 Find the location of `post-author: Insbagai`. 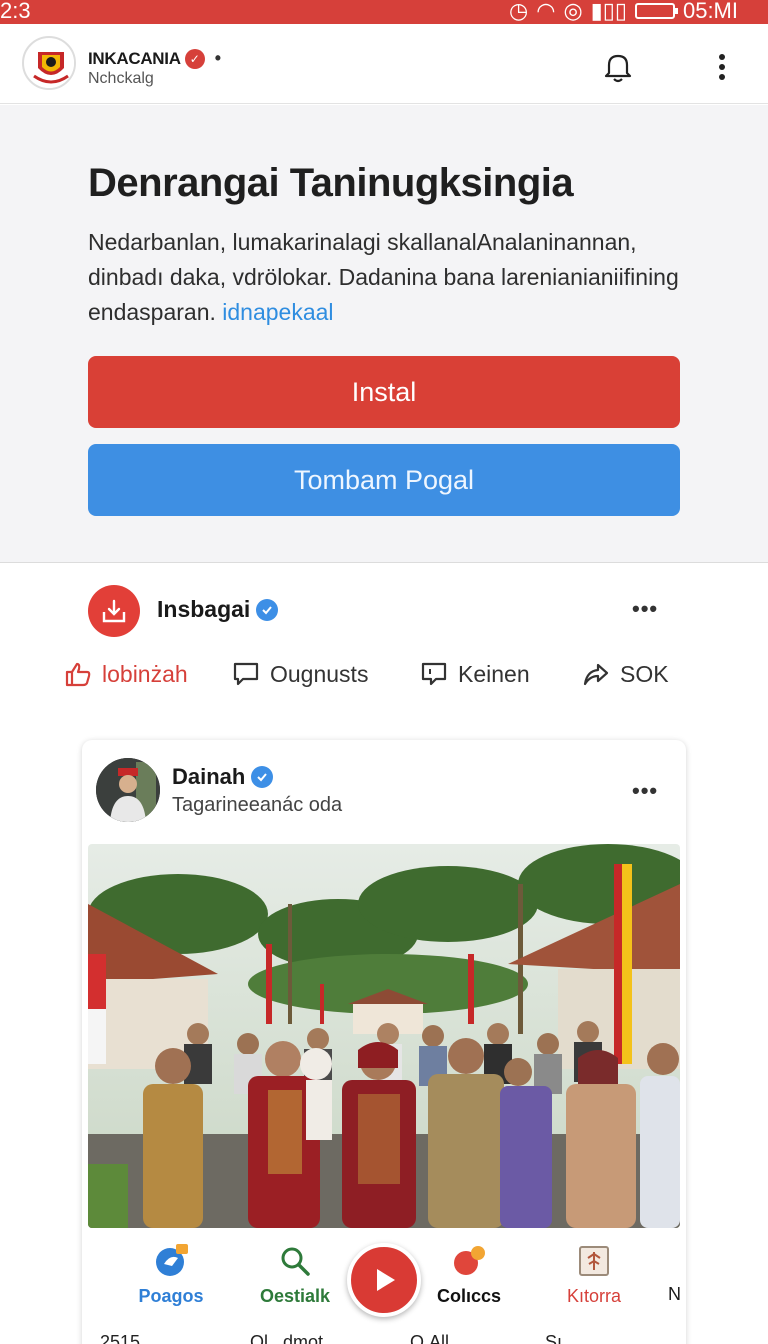

post-author: Insbagai is located at coordinates (218, 609).